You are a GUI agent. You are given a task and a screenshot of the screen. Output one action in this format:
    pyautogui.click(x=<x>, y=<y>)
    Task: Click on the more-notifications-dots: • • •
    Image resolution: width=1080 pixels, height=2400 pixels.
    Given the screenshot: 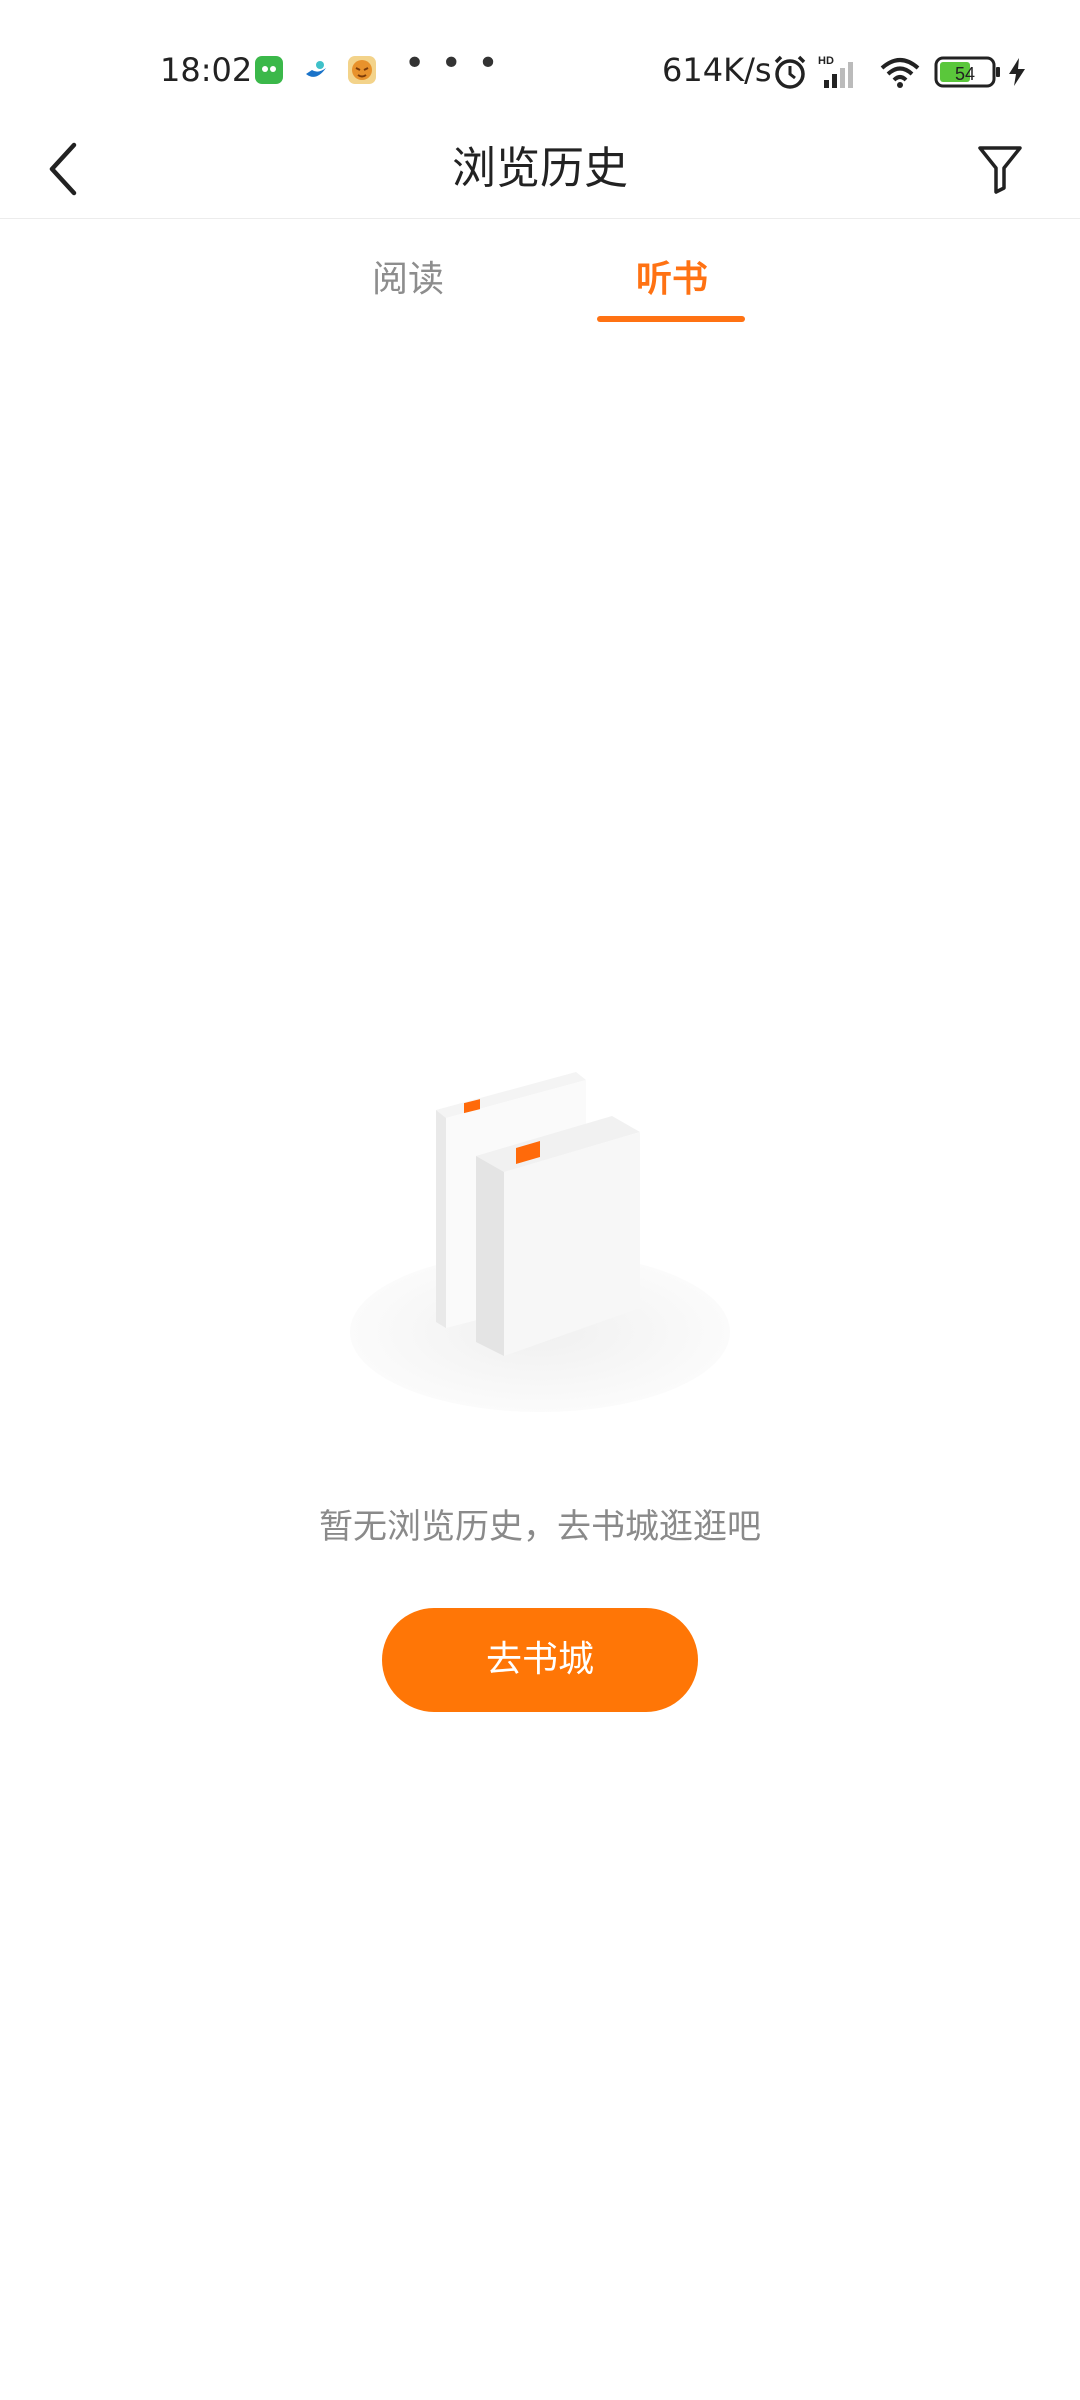 What is the action you would take?
    pyautogui.click(x=452, y=63)
    